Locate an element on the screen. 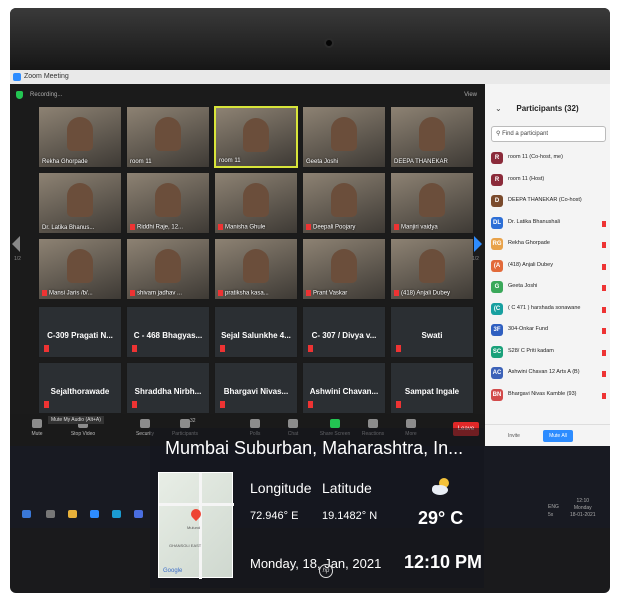  participant-row: DL Dr. Latika Bhanushali is located at coordinates (547, 224).